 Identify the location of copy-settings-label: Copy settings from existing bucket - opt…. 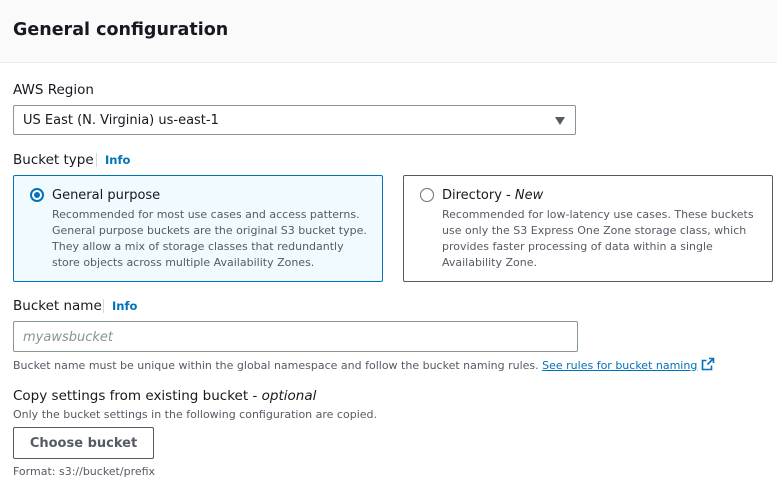
(165, 396).